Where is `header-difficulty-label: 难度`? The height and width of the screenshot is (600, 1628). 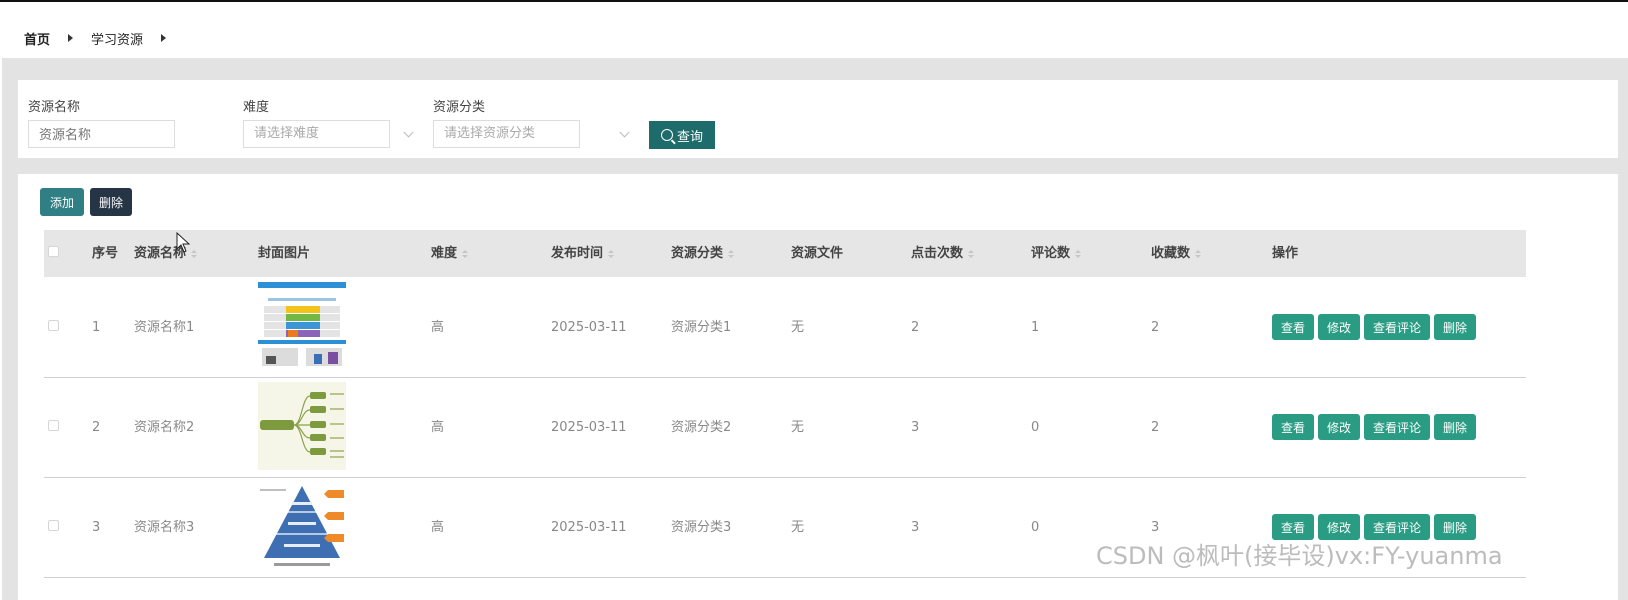
header-difficulty-label: 难度 is located at coordinates (444, 253).